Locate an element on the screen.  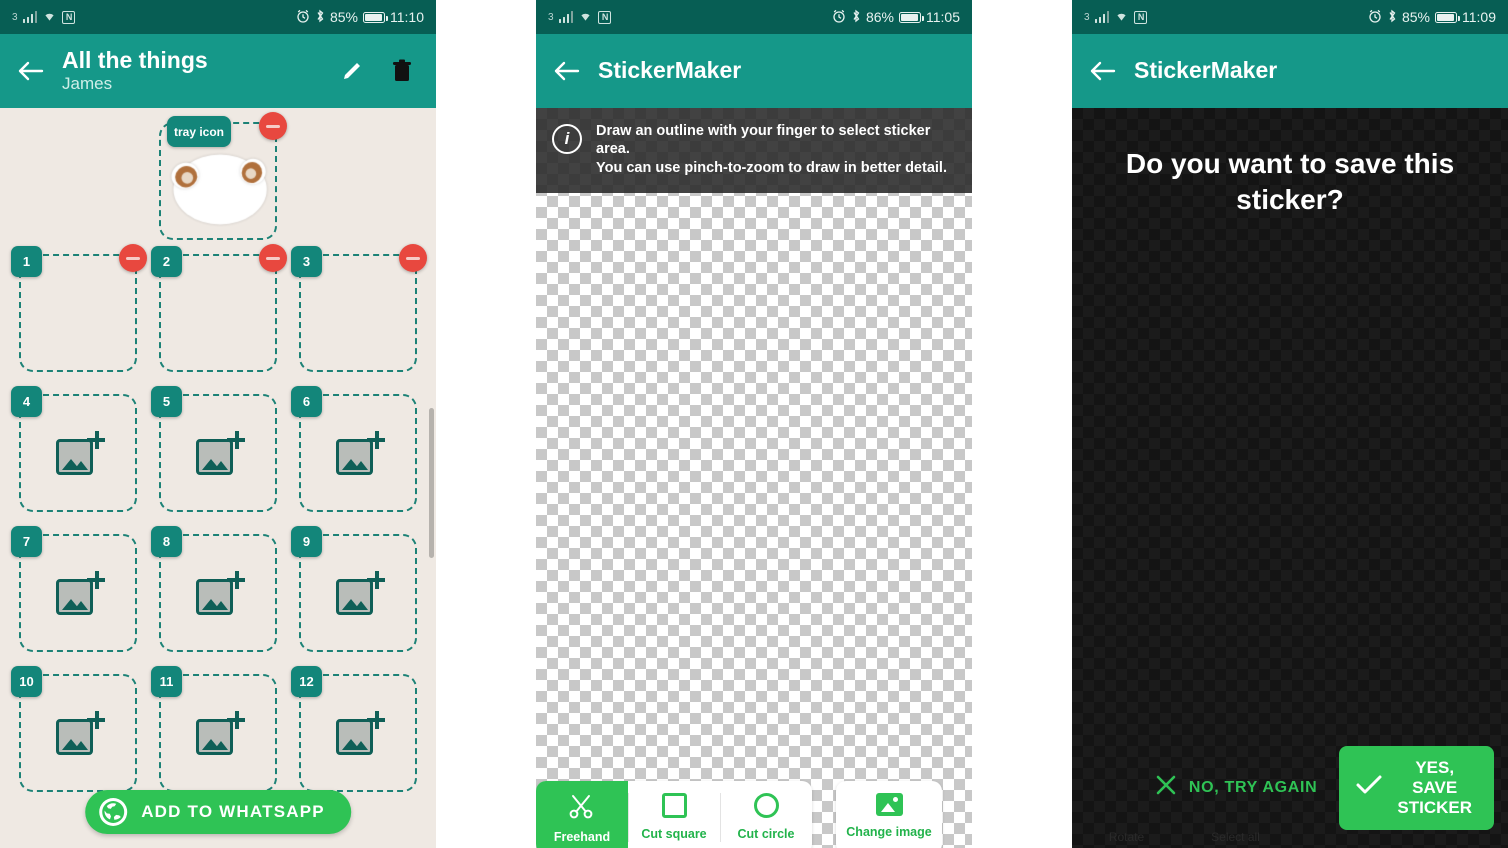
sticker-slot-6: 6 is located at coordinates (354, 449).